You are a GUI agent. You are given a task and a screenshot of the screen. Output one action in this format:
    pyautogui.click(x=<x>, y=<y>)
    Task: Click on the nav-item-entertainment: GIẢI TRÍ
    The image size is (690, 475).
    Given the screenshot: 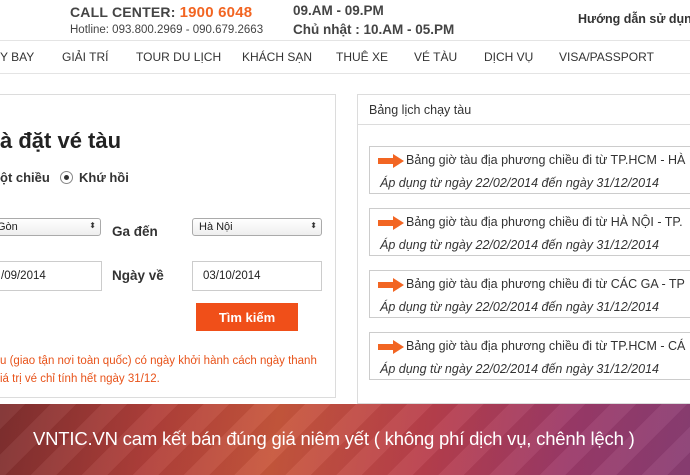 What is the action you would take?
    pyautogui.click(x=85, y=57)
    